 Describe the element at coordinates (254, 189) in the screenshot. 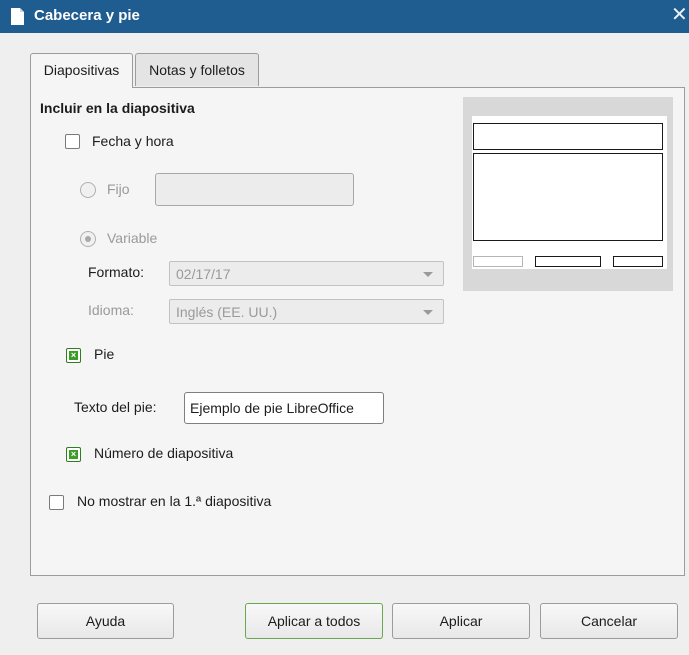

I see `fixed-date-input` at that location.